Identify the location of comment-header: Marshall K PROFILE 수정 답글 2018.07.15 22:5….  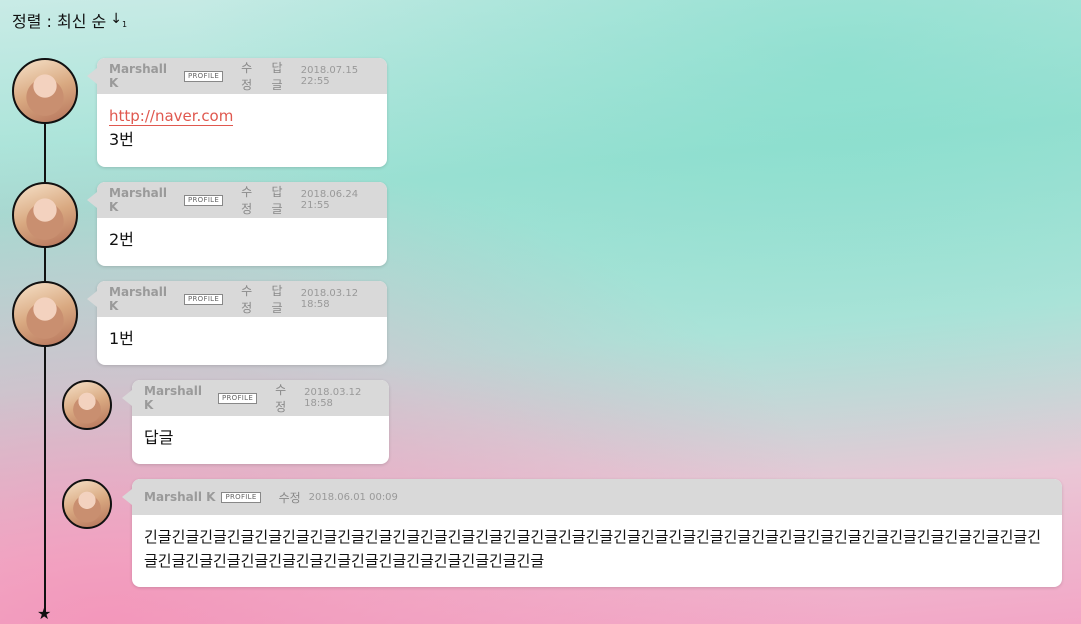
(237, 76).